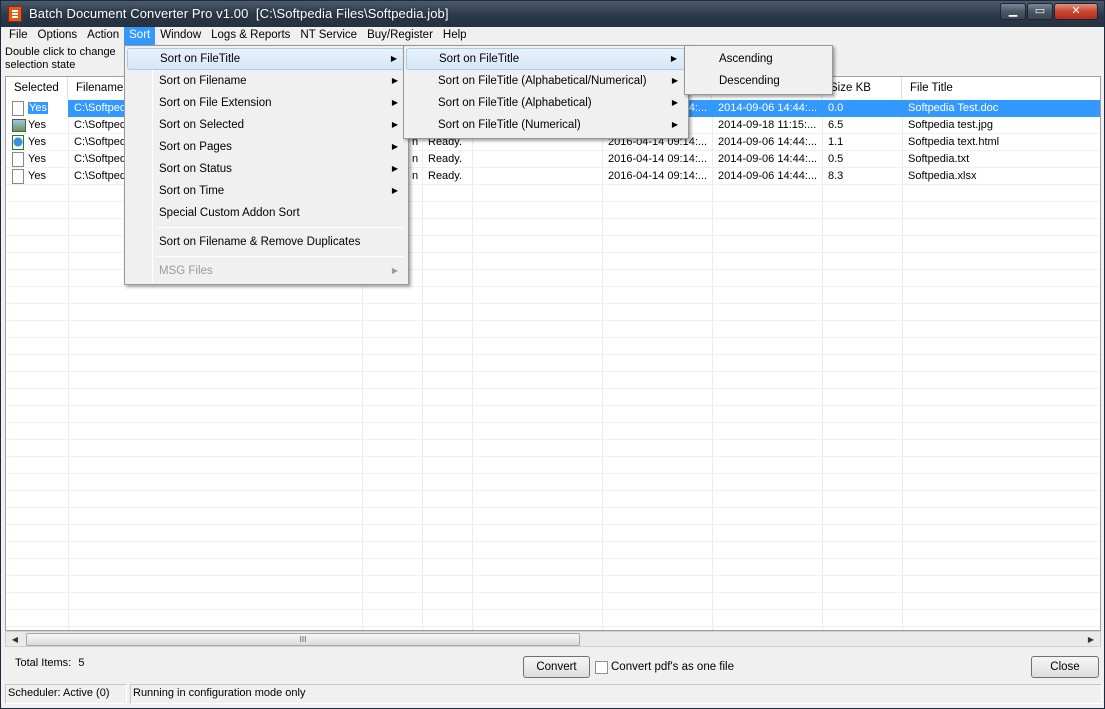  I want to click on order-submenu: Ascending Descending, so click(758, 70).